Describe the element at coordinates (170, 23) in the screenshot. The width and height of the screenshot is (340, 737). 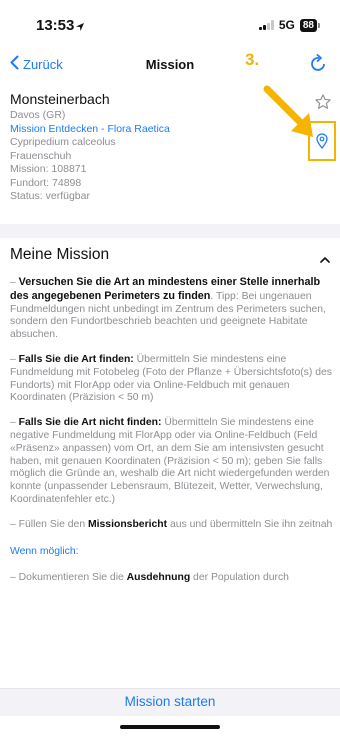
I see `status-bar: 13:53 5G 88` at that location.